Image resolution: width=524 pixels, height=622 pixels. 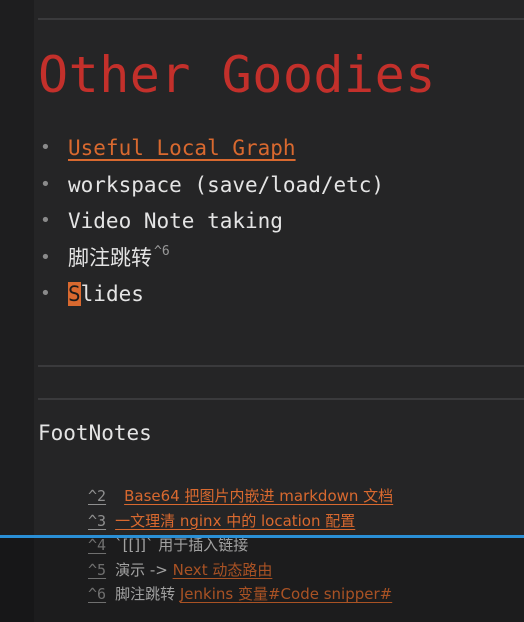 I want to click on footnotes-heading: FootNotes, so click(x=95, y=433).